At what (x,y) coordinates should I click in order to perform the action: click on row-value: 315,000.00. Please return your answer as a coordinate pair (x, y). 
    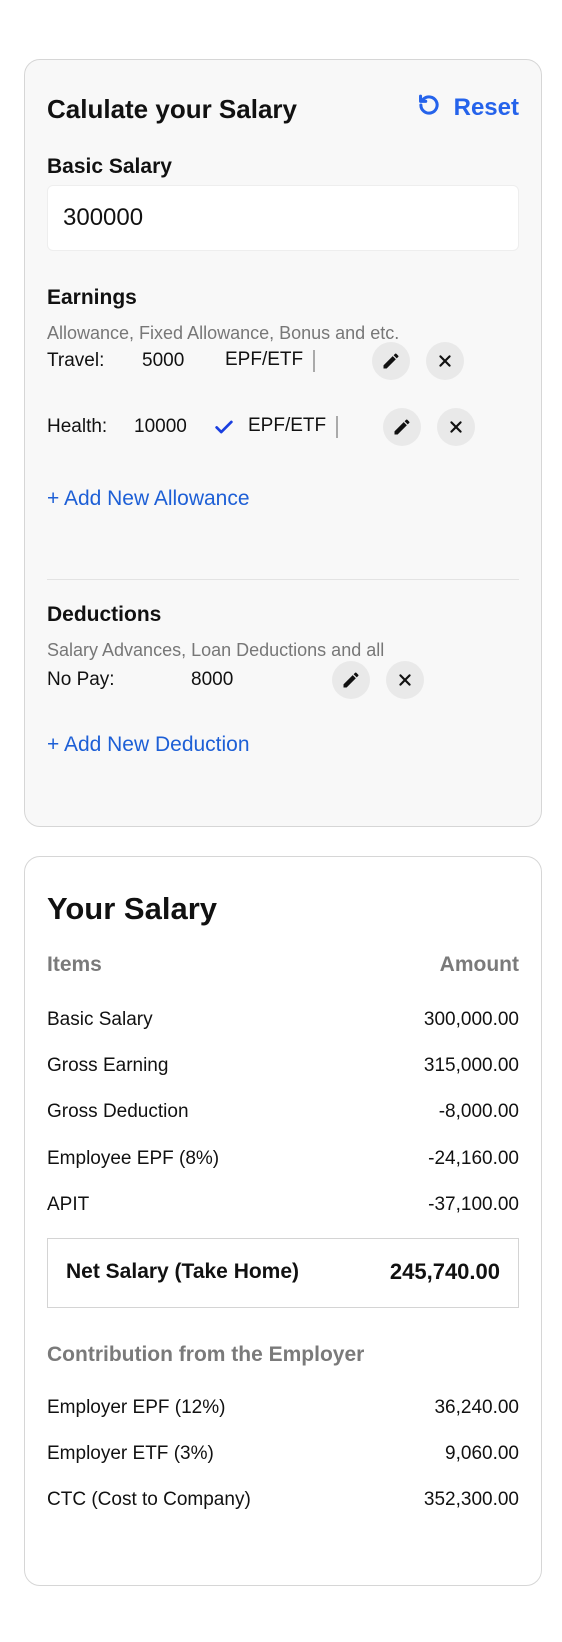
    Looking at the image, I should click on (471, 1065).